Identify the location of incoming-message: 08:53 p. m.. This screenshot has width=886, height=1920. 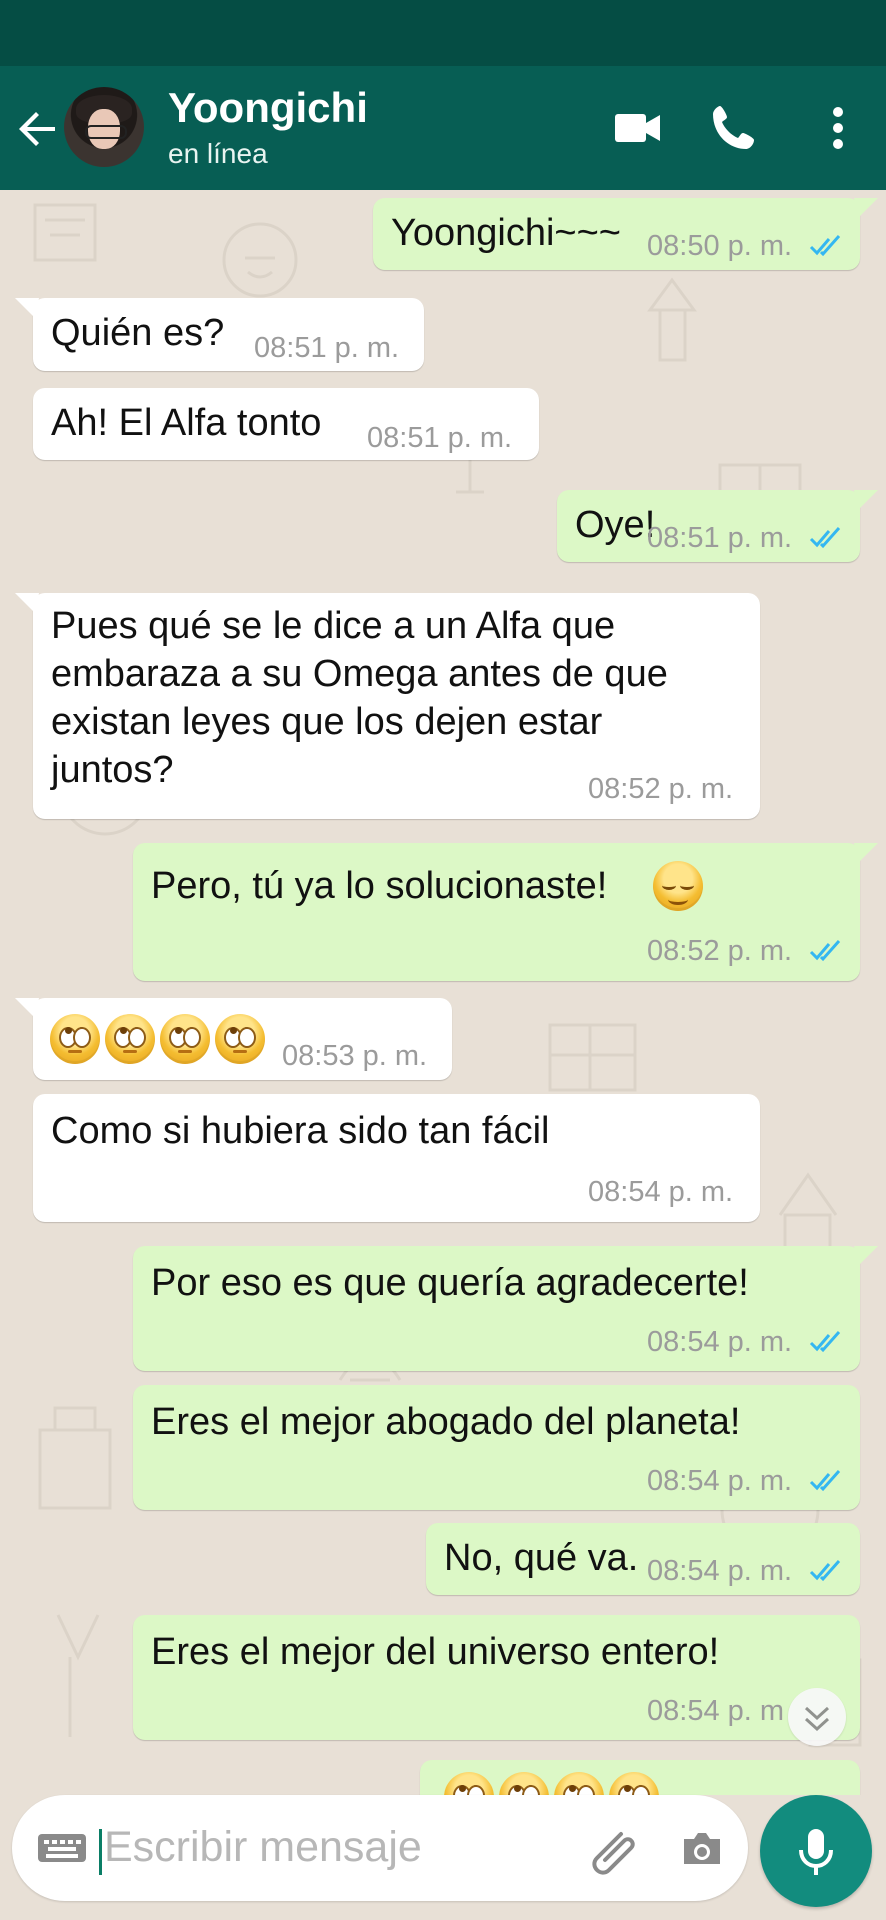
(233, 1039).